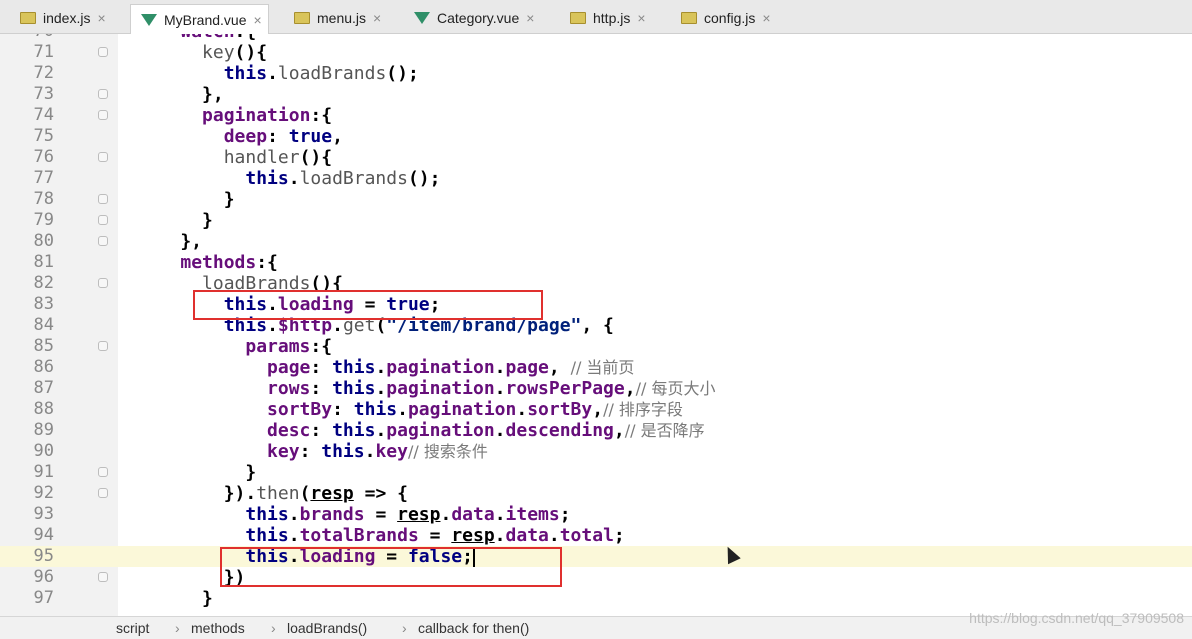  I want to click on code-line: 96 }), so click(596, 577).